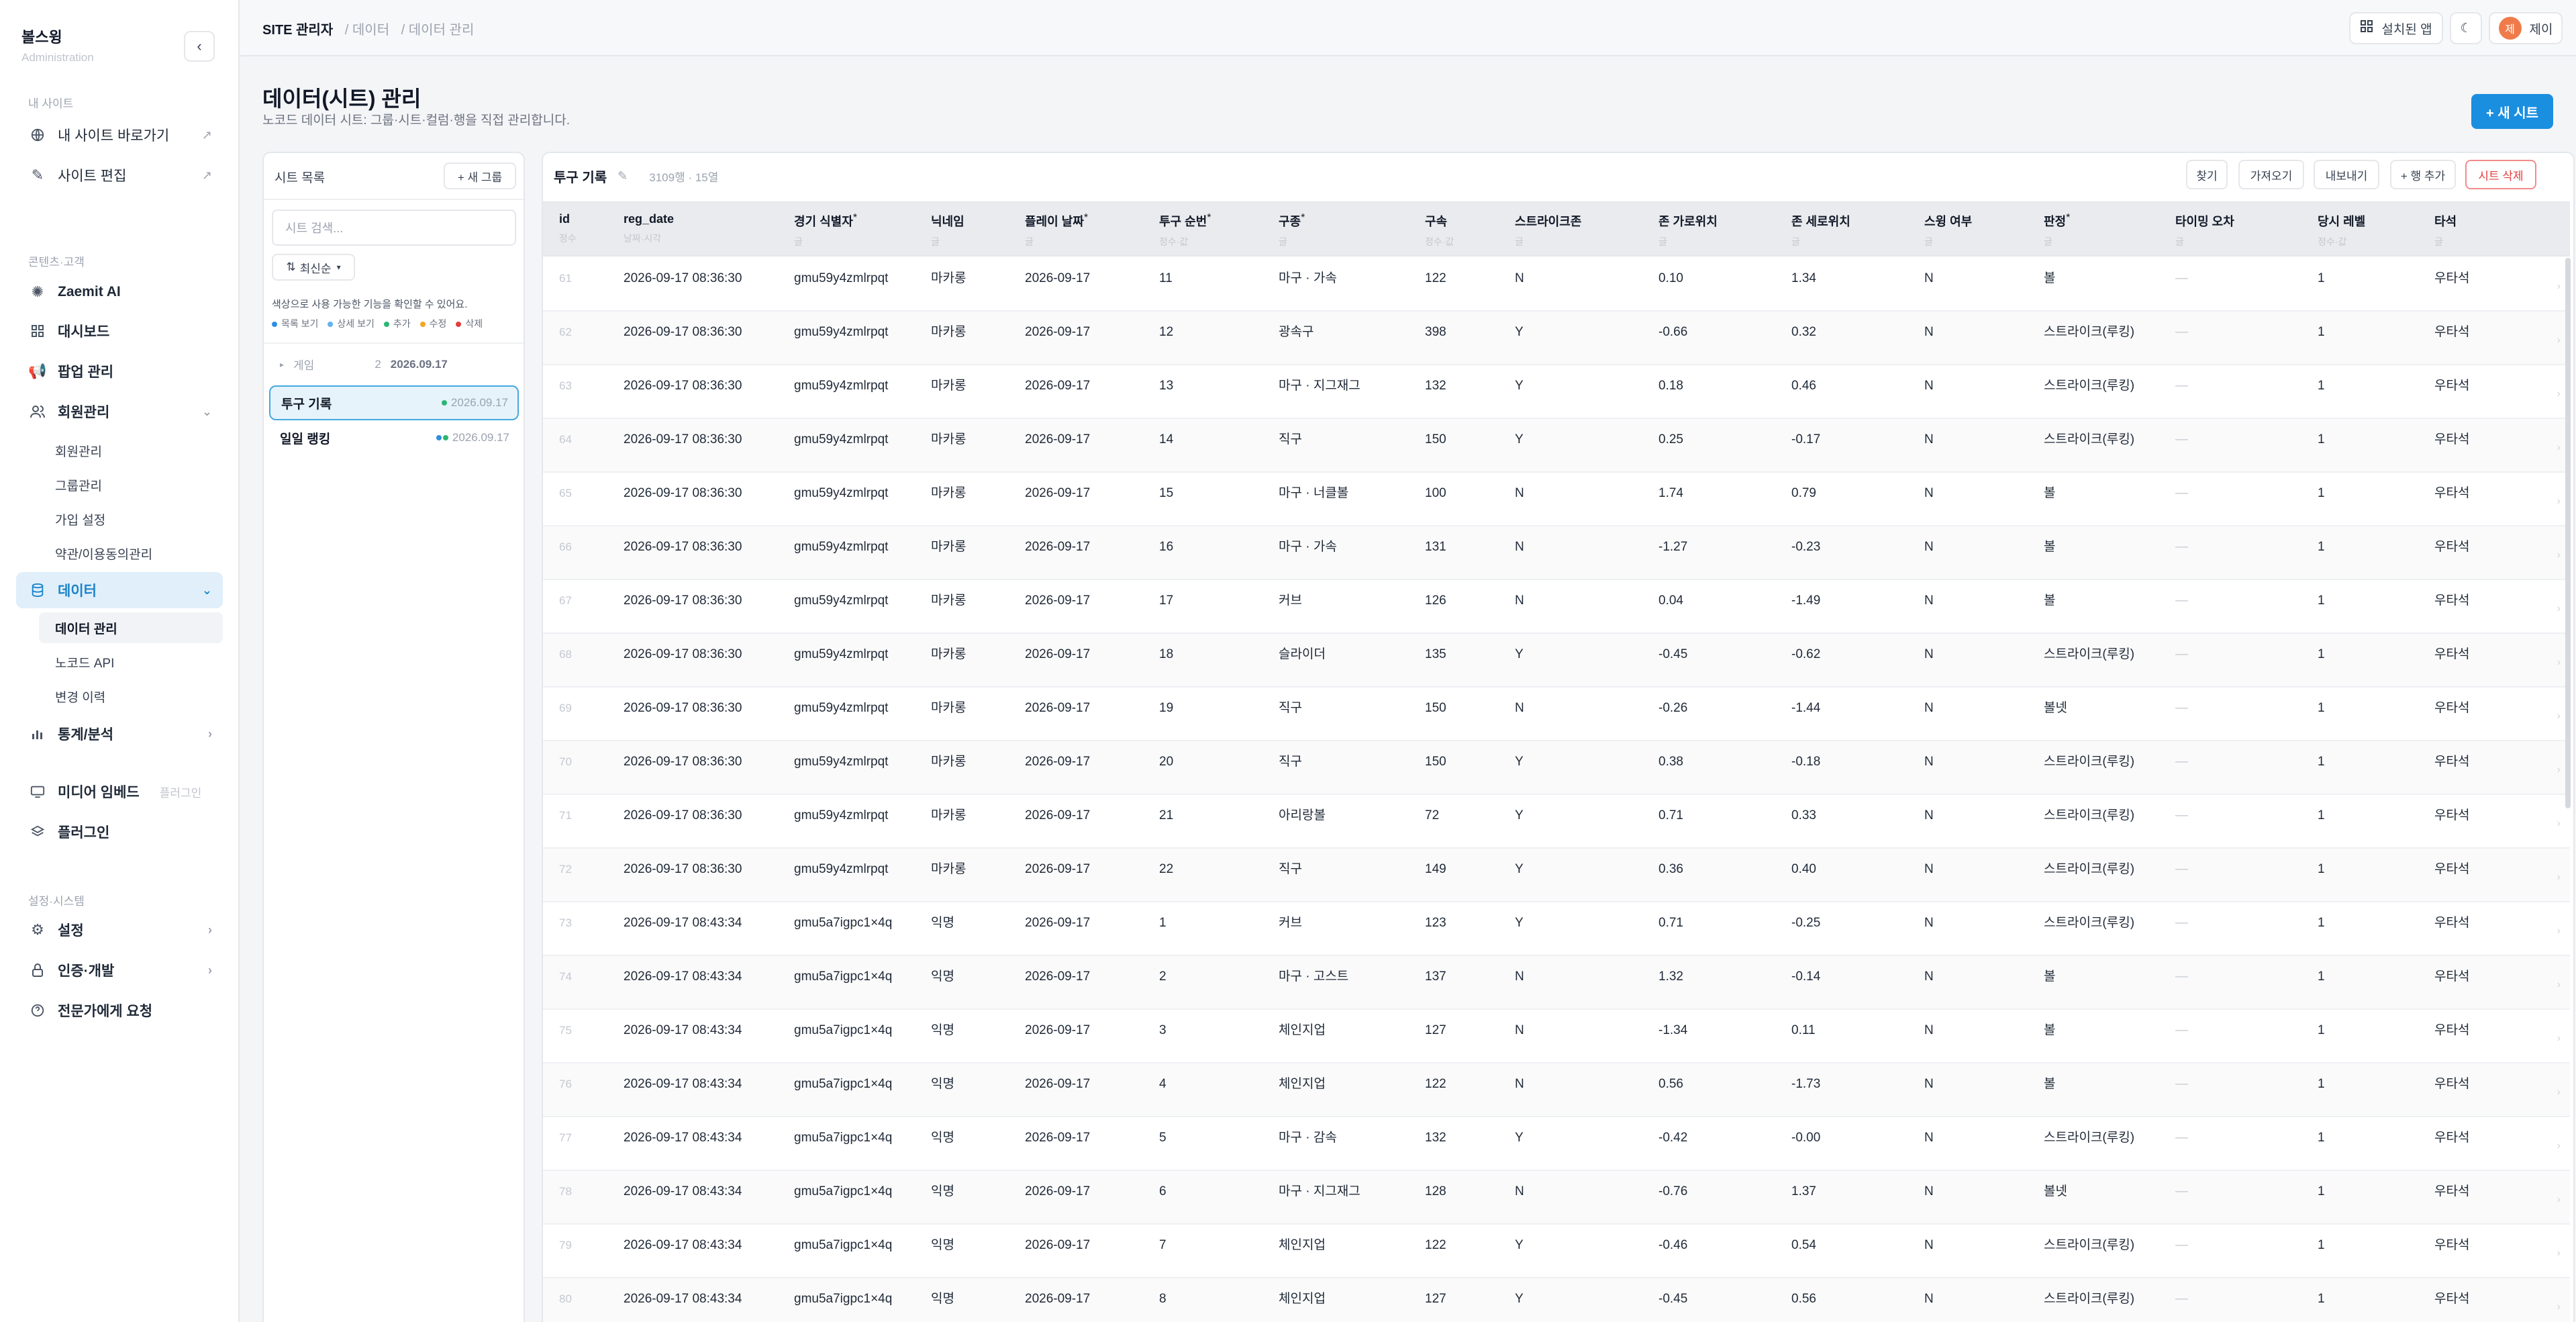 This screenshot has width=2576, height=1322. Describe the element at coordinates (1185, 230) in the screenshot. I see `column-header: 투구 순번 * 정수·값` at that location.